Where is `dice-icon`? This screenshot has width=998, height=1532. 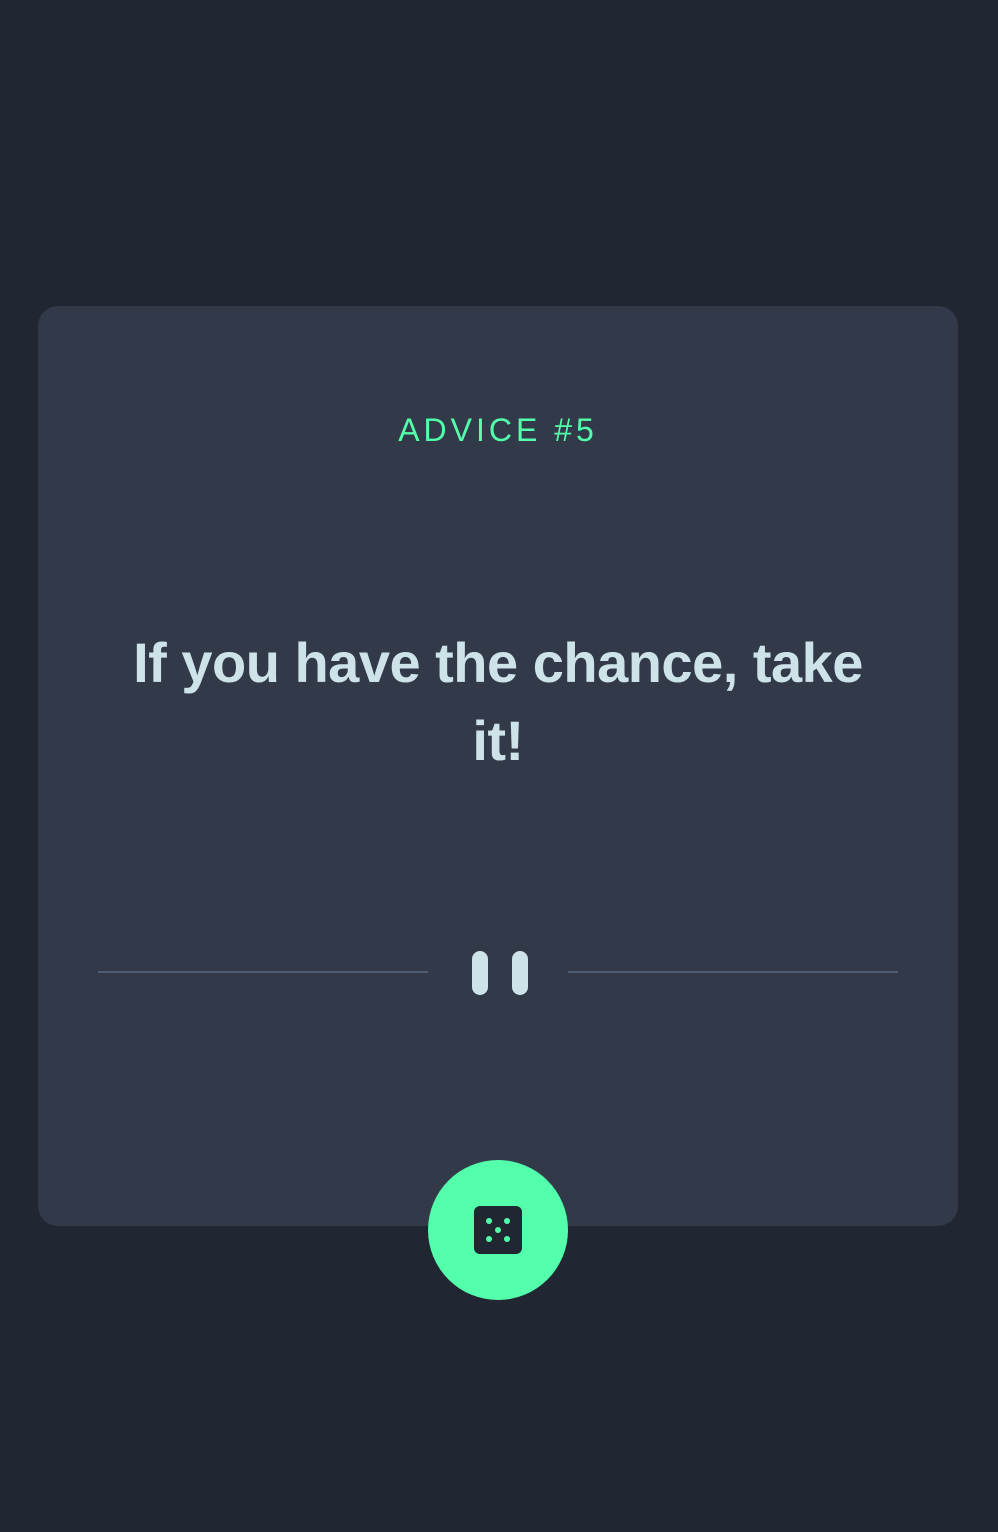
dice-icon is located at coordinates (498, 1230).